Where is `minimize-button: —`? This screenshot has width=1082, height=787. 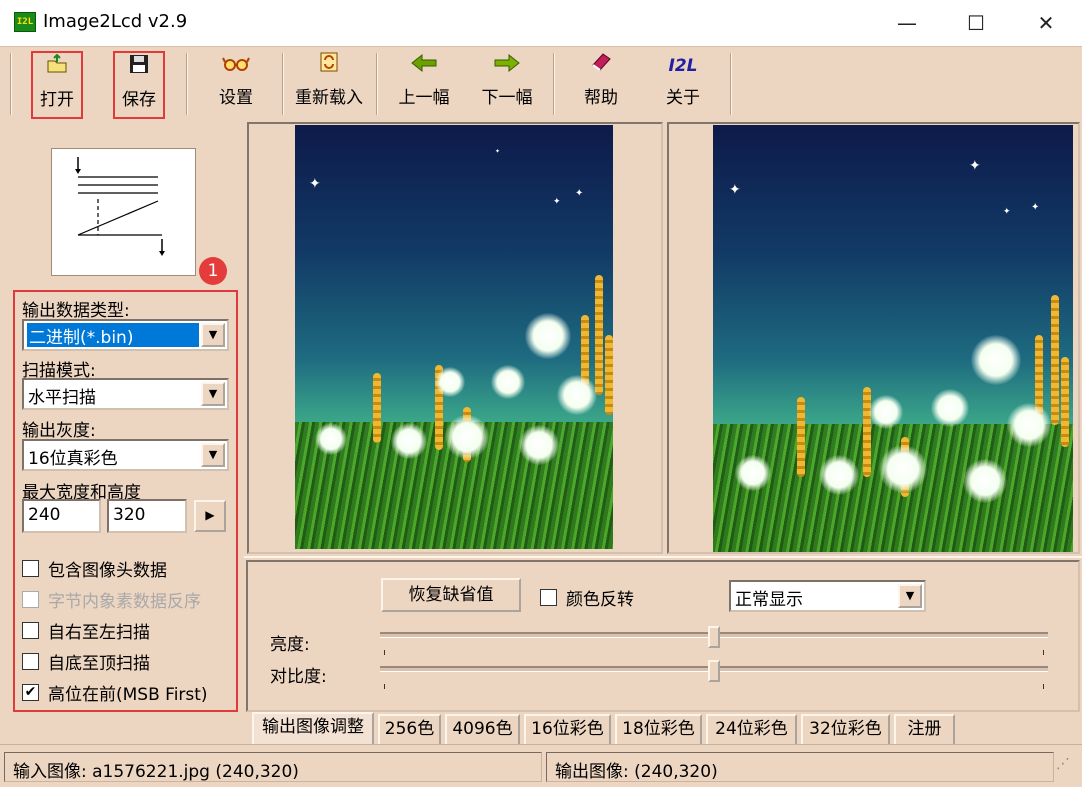 minimize-button: — is located at coordinates (907, 23).